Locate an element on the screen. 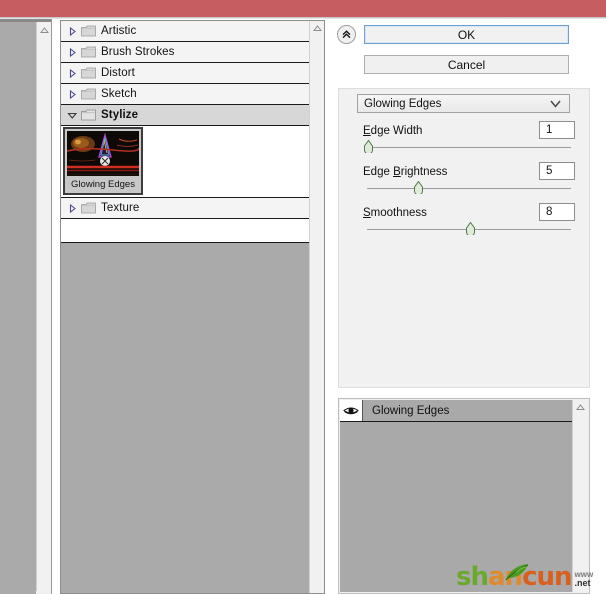  category-row-sketch: Sketch is located at coordinates (185, 94).